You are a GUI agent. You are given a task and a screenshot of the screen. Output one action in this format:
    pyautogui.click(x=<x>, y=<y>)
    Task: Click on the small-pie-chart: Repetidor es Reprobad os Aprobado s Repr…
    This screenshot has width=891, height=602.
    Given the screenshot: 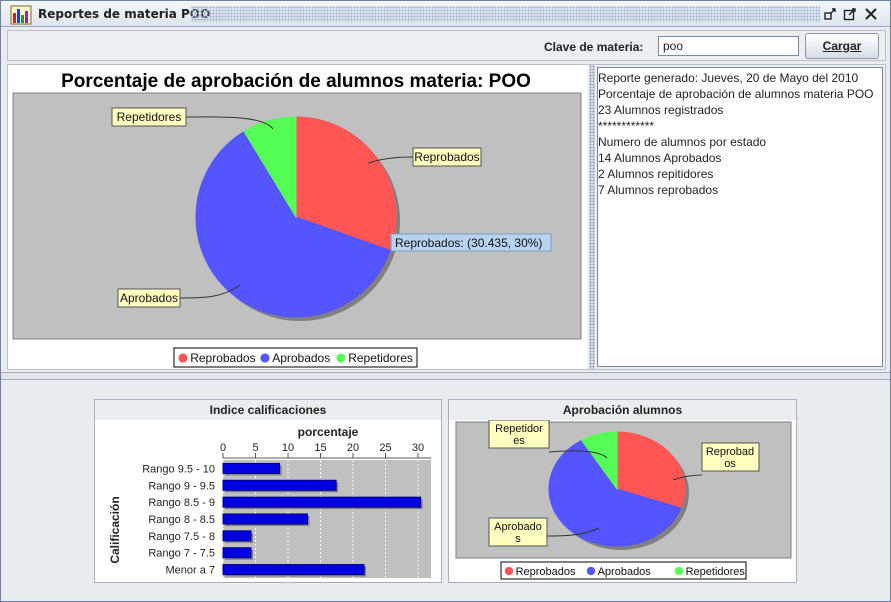 What is the action you would take?
    pyautogui.click(x=623, y=500)
    